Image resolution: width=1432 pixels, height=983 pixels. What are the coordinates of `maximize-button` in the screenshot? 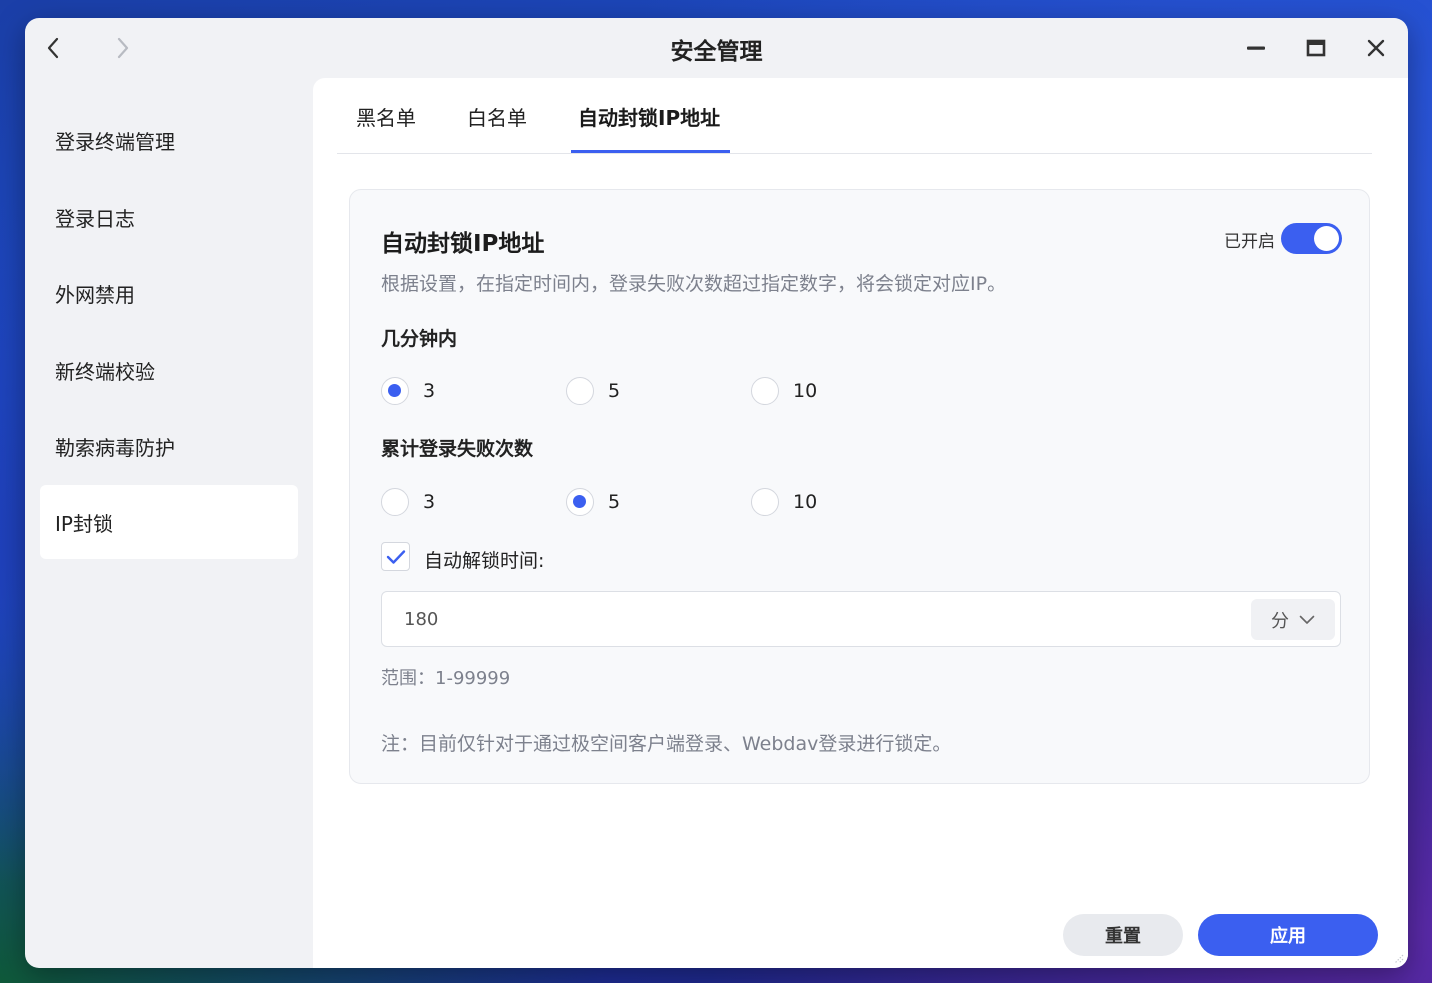 It's located at (1316, 48).